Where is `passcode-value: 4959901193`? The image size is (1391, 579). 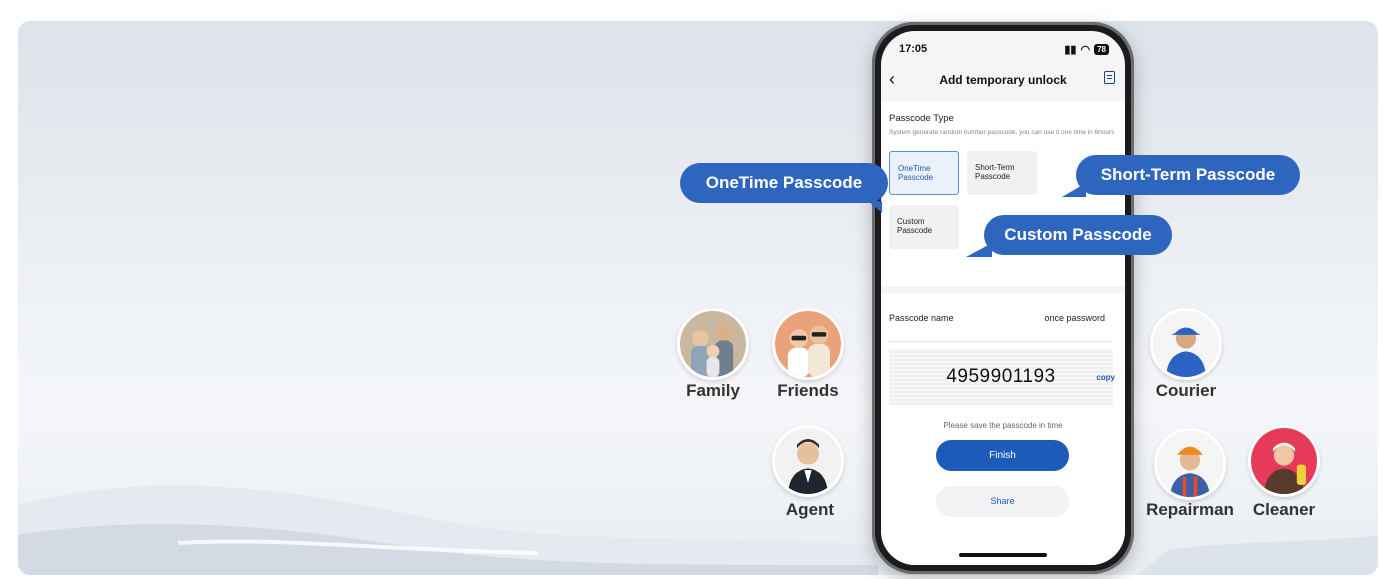 passcode-value: 4959901193 is located at coordinates (1001, 376).